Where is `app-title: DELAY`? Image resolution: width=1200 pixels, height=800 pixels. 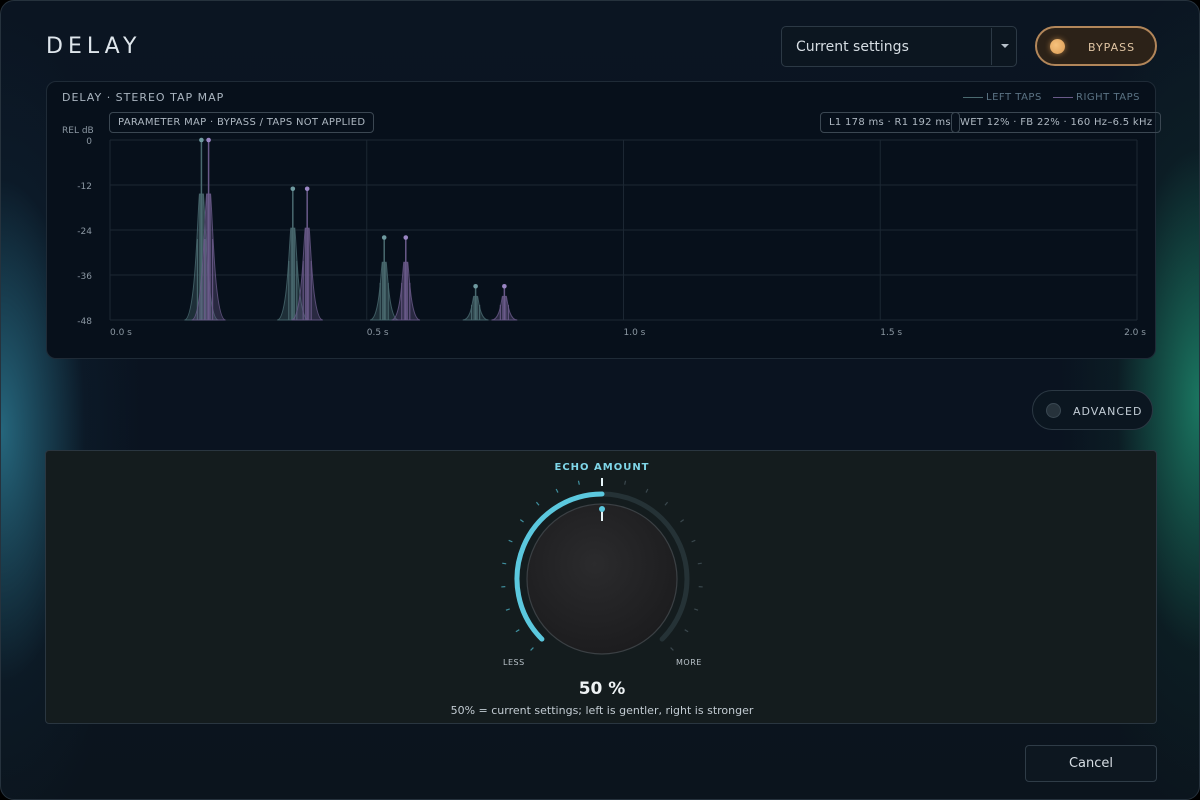 app-title: DELAY is located at coordinates (94, 46).